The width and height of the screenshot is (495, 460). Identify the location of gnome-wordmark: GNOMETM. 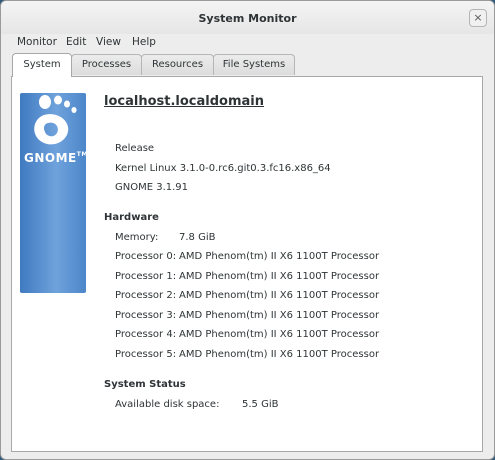
(56, 158).